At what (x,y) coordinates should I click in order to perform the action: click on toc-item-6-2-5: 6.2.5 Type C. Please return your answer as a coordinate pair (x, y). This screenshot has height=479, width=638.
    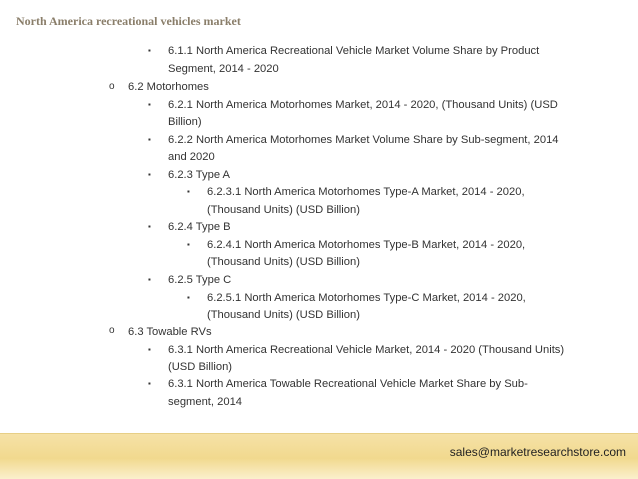
    Looking at the image, I should click on (200, 280).